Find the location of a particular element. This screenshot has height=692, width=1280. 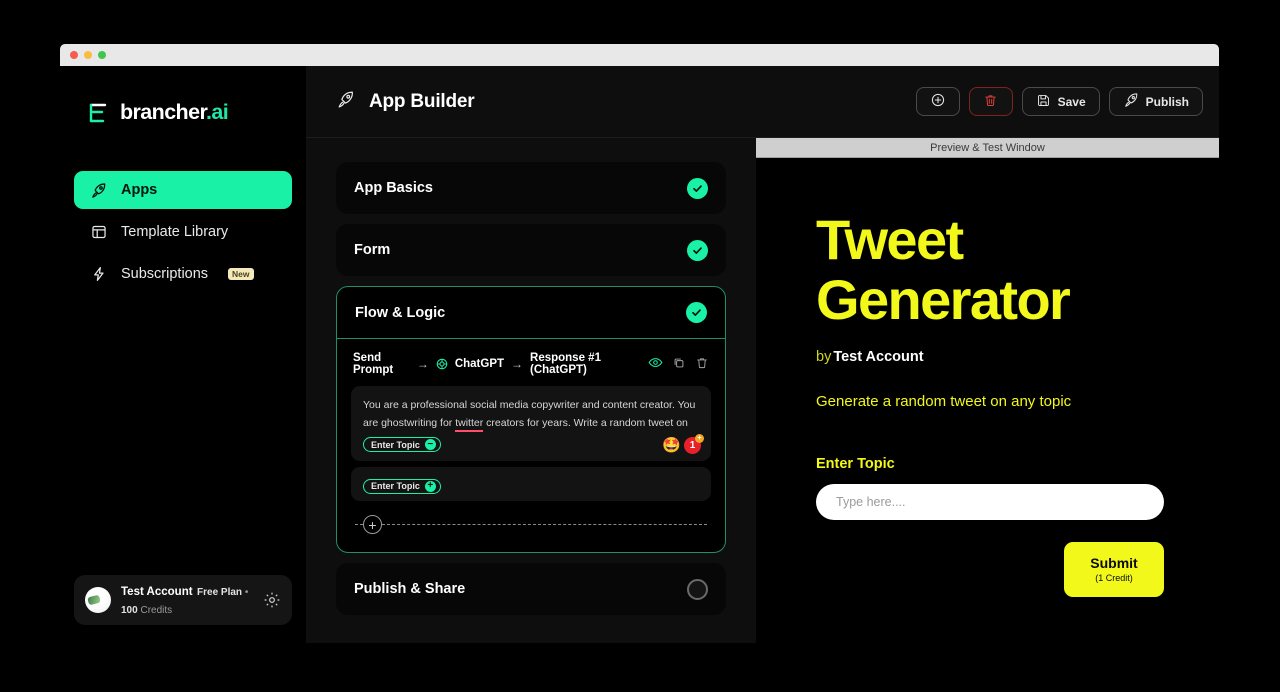

window-titlebar is located at coordinates (639, 55).